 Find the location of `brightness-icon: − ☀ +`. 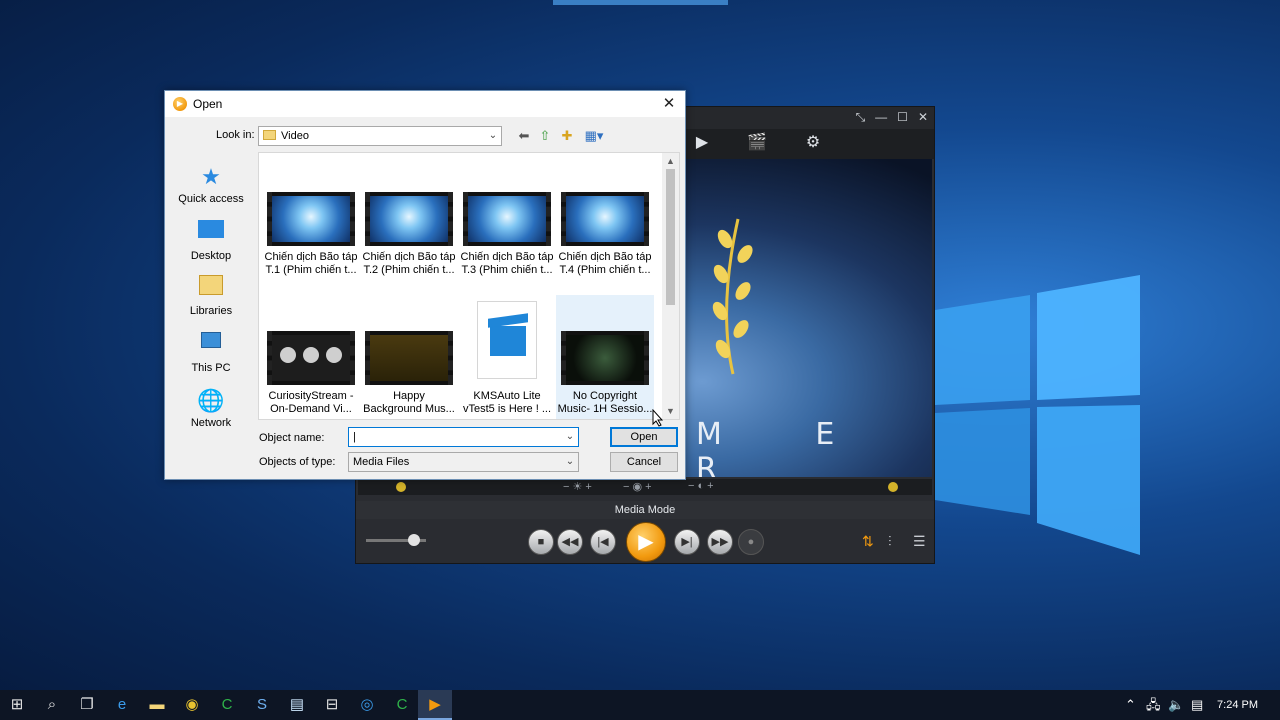

brightness-icon: − ☀ + is located at coordinates (577, 486).